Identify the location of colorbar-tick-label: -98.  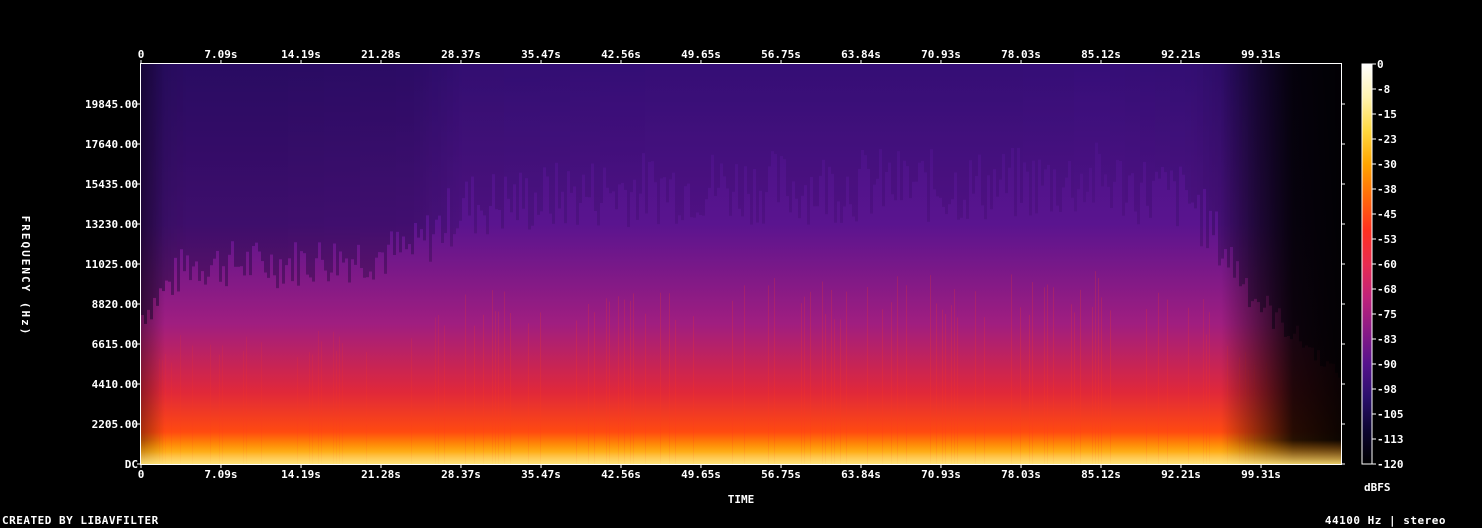
(1387, 389).